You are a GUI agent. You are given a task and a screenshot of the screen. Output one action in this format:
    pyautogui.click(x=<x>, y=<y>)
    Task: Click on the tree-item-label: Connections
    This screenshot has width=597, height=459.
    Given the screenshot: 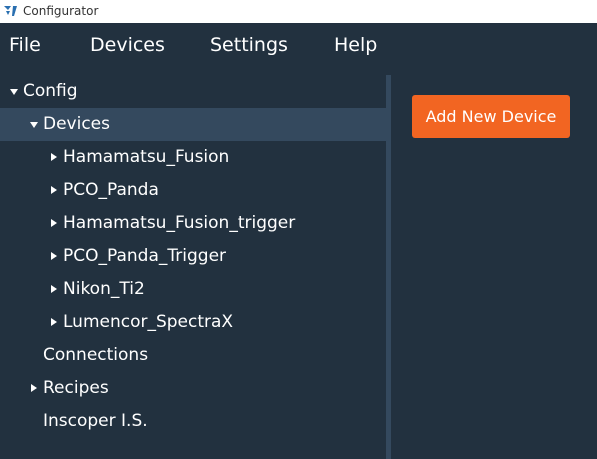 What is the action you would take?
    pyautogui.click(x=96, y=355)
    